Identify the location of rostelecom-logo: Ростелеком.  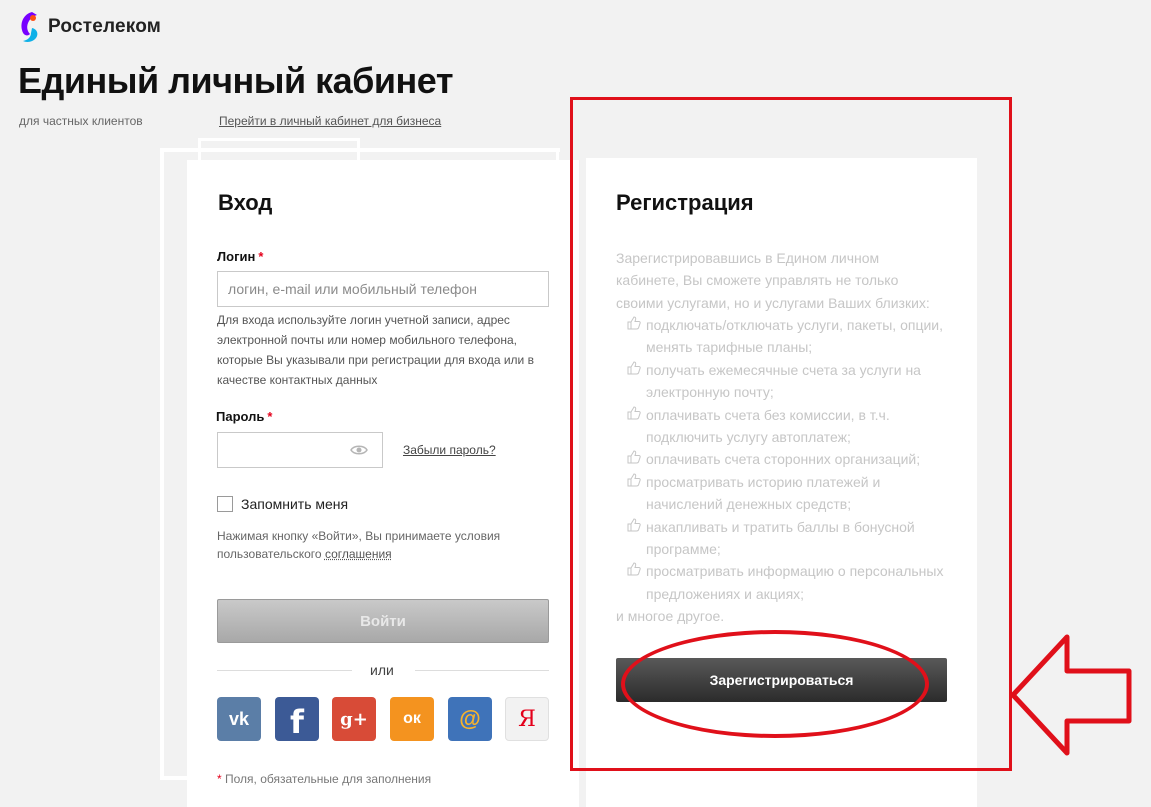
(89, 27).